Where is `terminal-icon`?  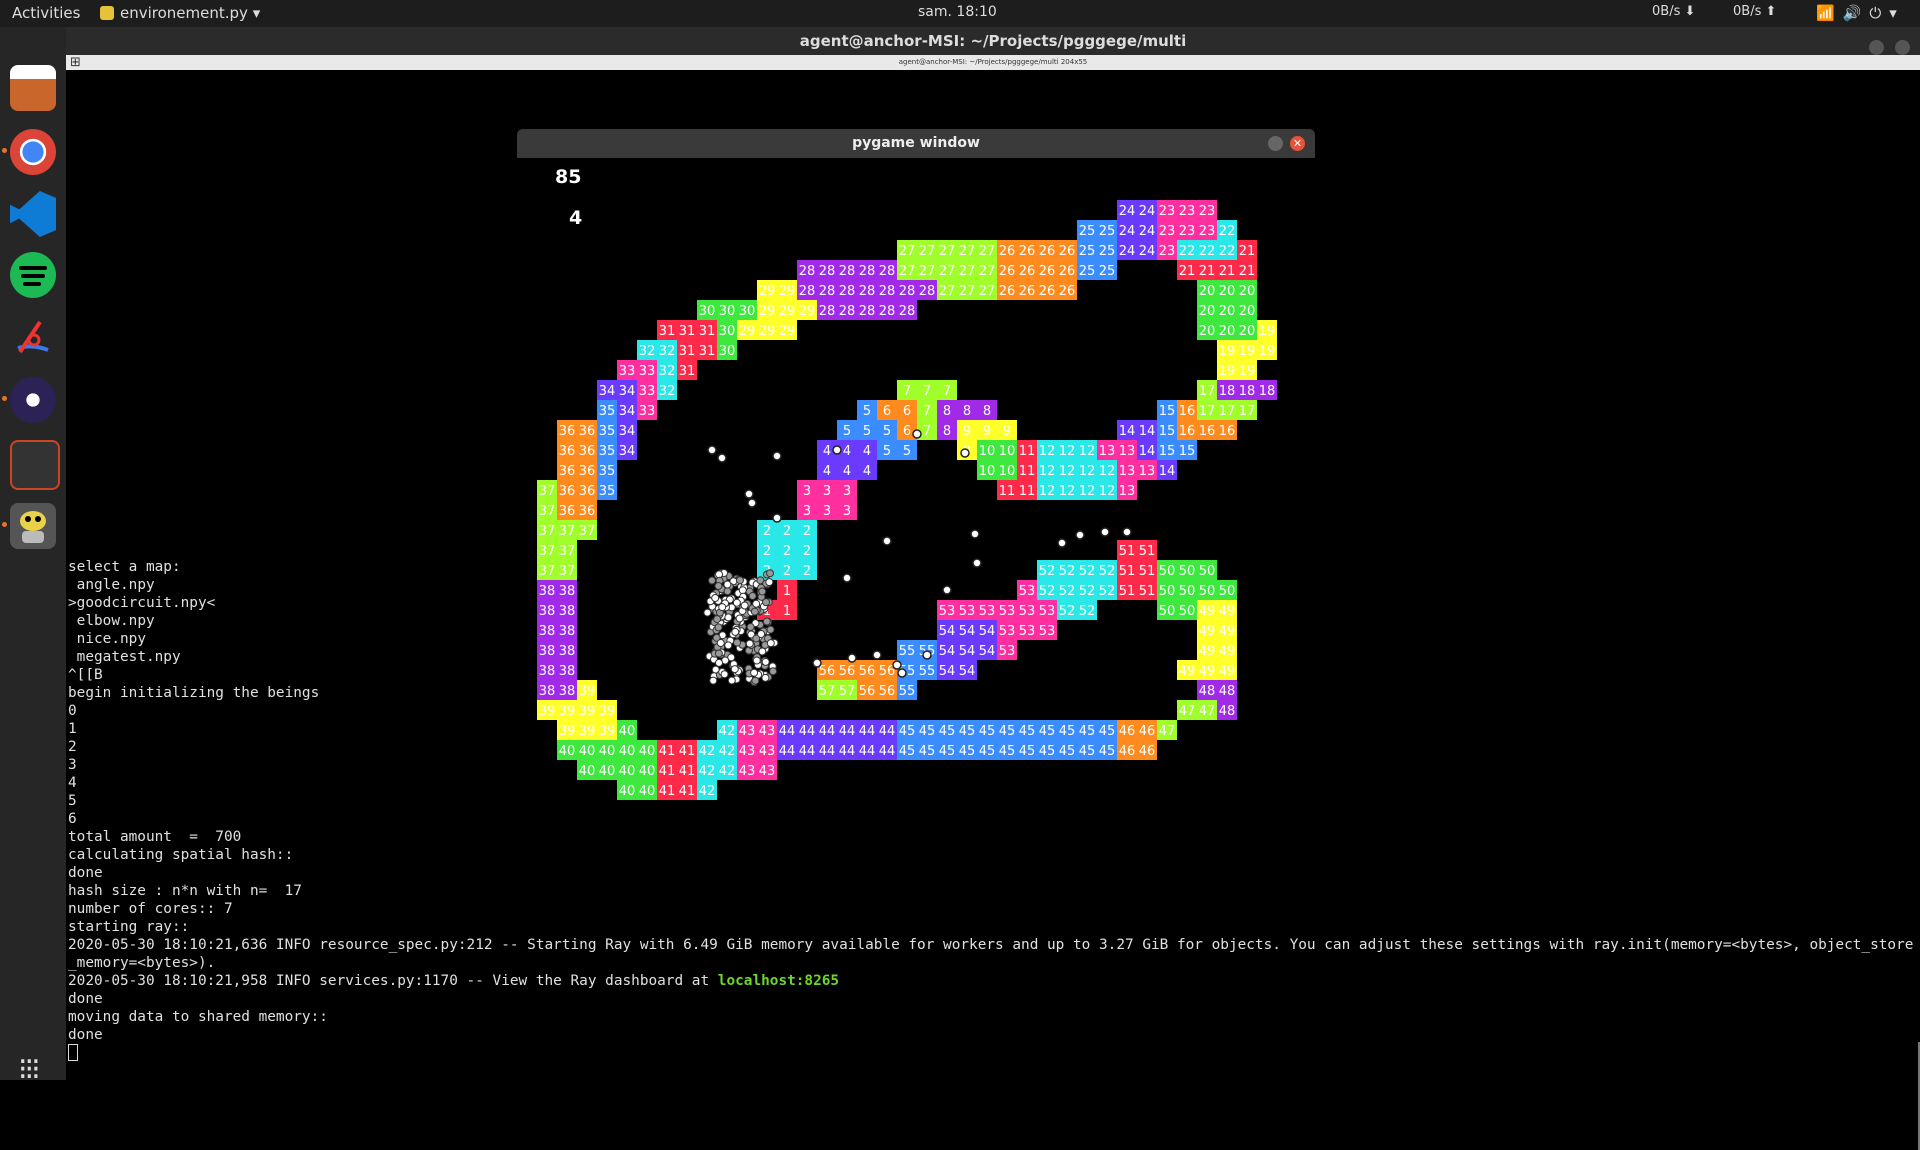
terminal-icon is located at coordinates (35, 465).